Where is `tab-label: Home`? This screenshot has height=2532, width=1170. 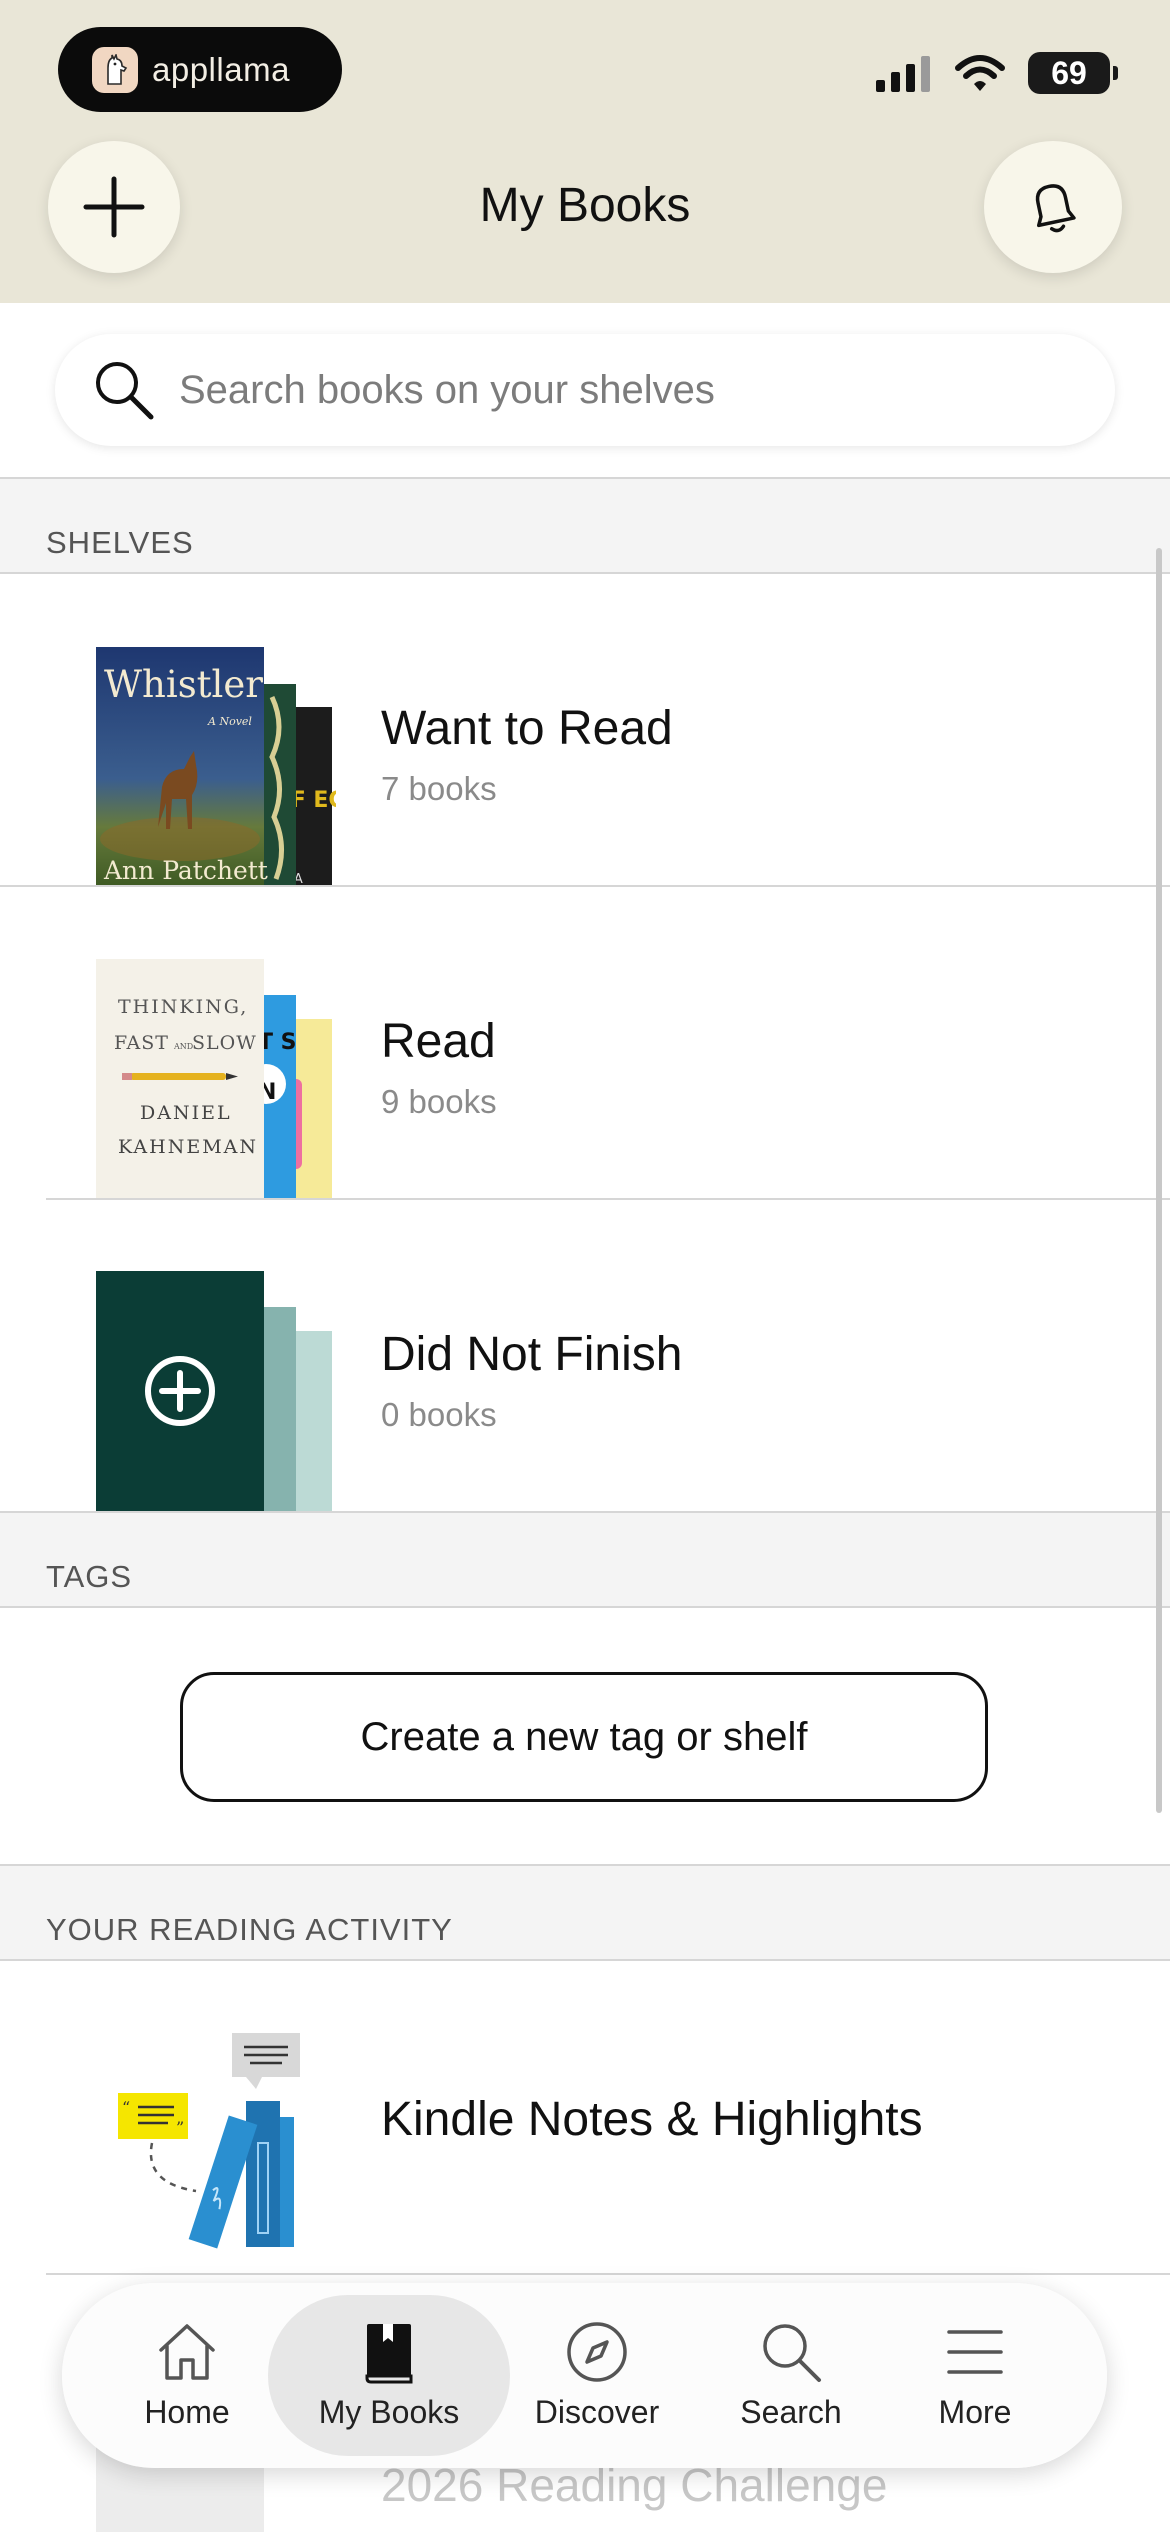 tab-label: Home is located at coordinates (187, 2412).